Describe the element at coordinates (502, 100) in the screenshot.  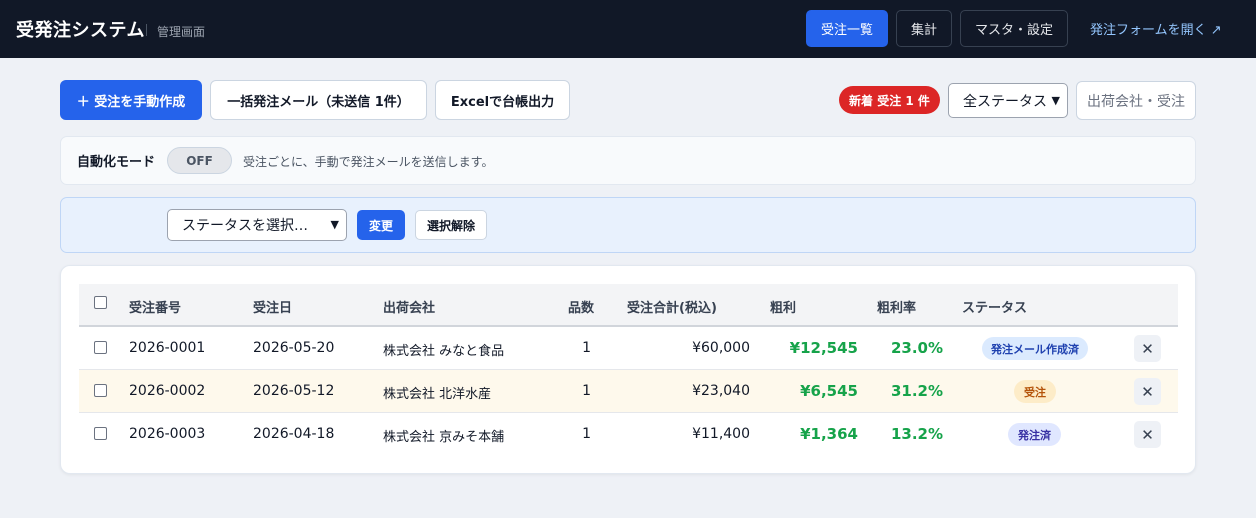
I see `excel-export-button: Excelで台帳出力` at that location.